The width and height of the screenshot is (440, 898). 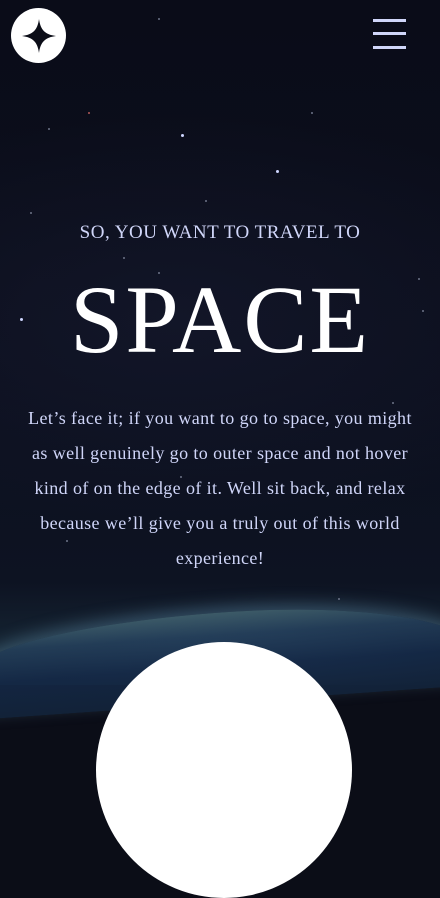 I want to click on logo, so click(x=38, y=35).